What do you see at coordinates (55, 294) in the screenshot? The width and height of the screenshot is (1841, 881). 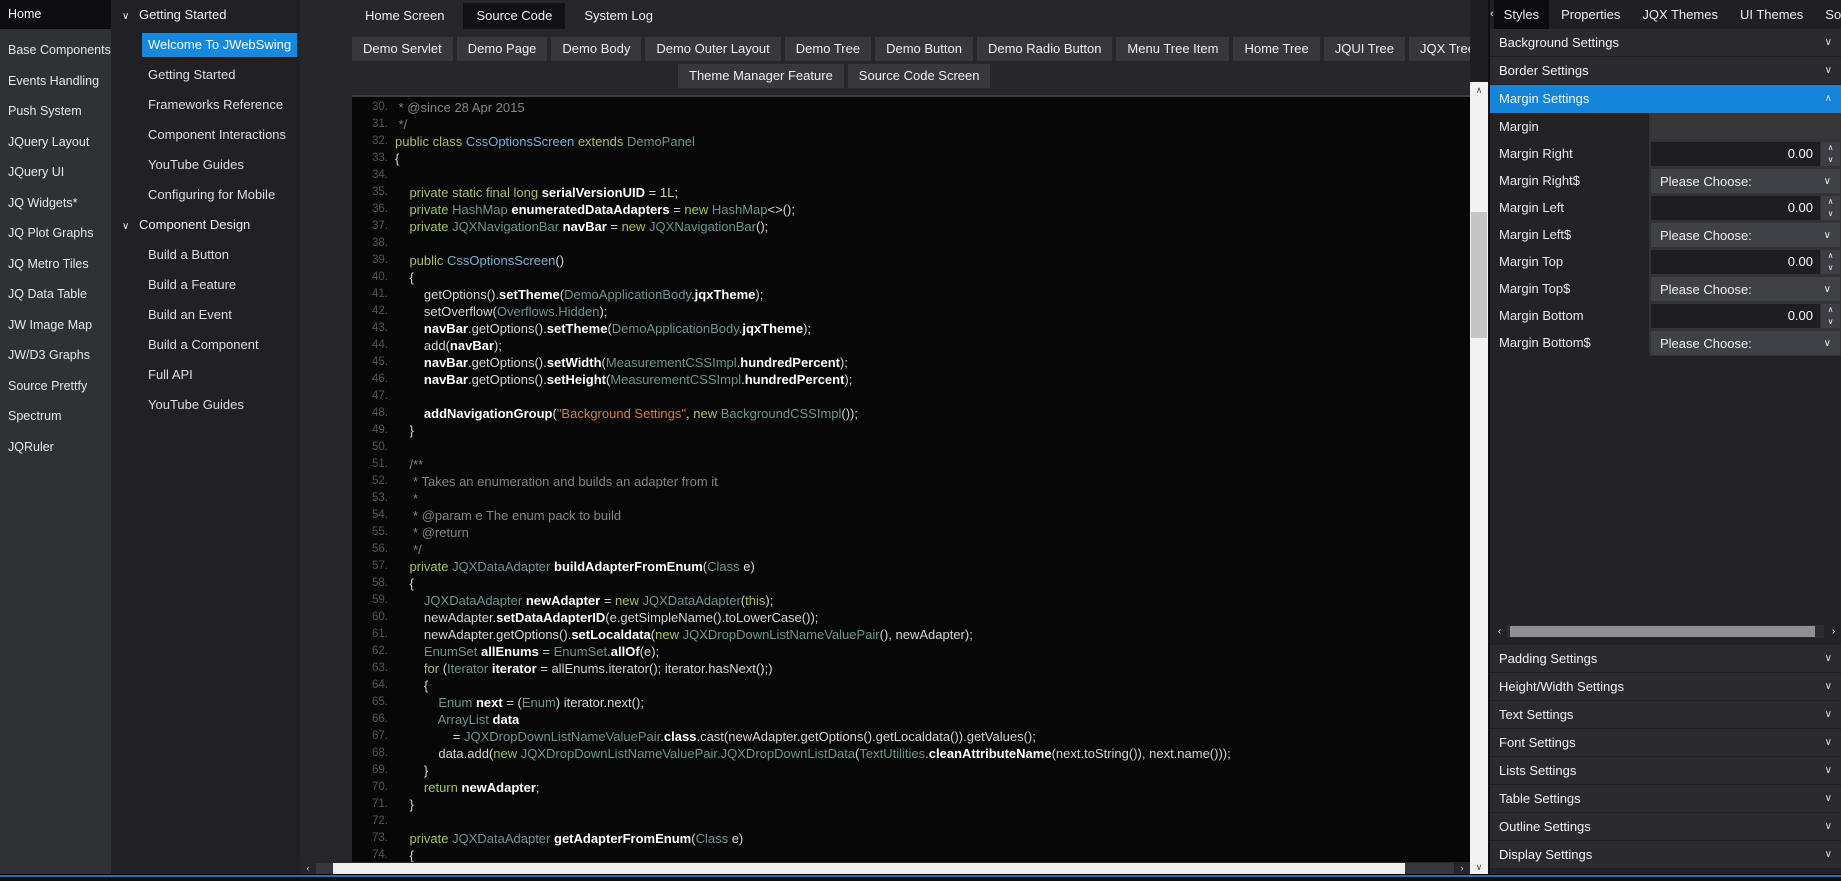 I see `sidebar-item-jq-data-table: JQ Data Table` at bounding box center [55, 294].